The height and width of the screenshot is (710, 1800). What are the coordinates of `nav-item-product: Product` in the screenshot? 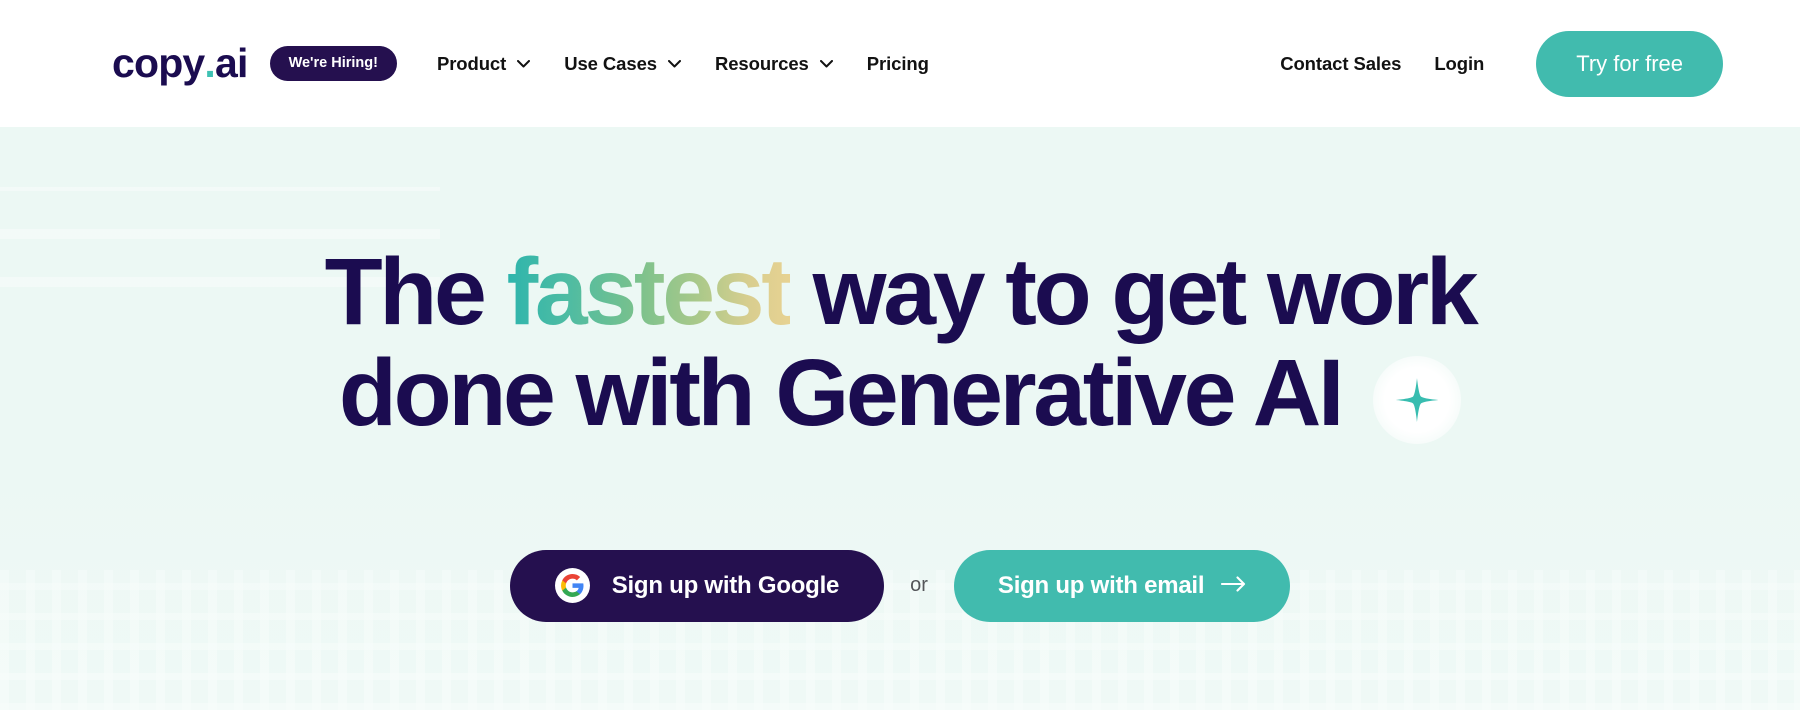 It's located at (483, 63).